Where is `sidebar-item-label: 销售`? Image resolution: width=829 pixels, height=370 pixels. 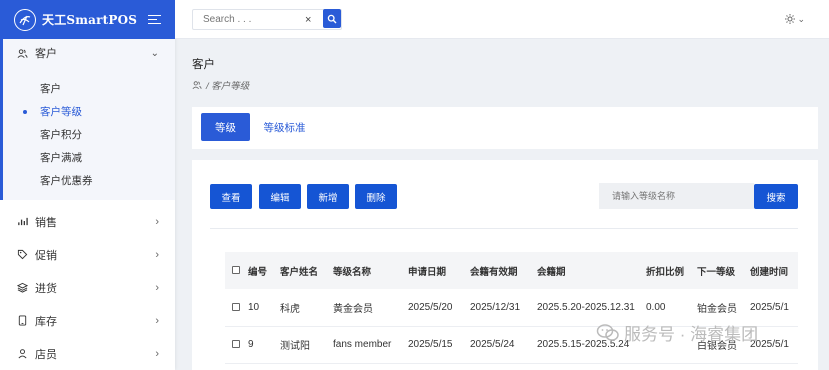 sidebar-item-label: 销售 is located at coordinates (46, 222).